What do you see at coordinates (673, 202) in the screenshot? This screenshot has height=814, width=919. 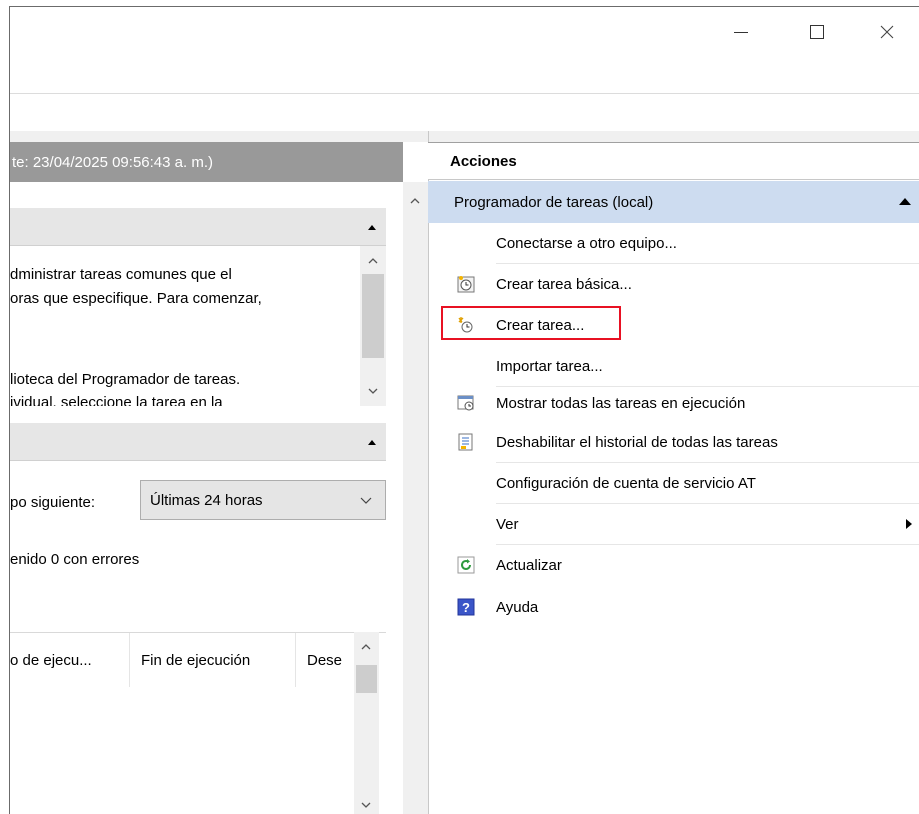 I see `actions-group-header: Programador de tareas (local)` at bounding box center [673, 202].